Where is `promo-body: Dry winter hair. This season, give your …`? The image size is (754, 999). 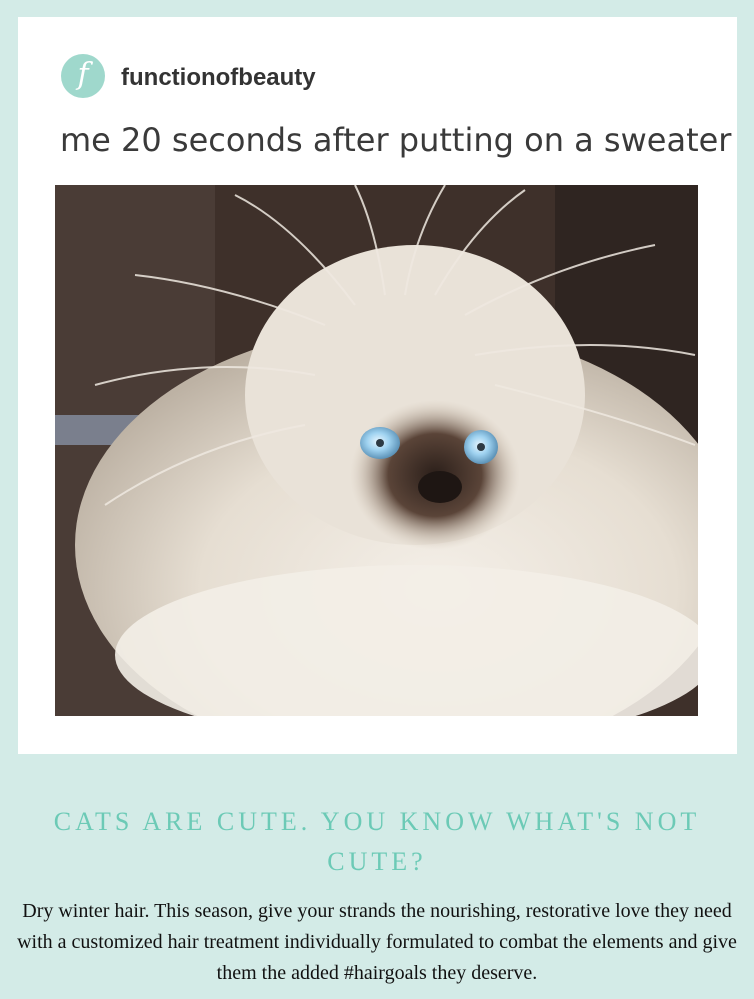
promo-body: Dry winter hair. This season, give your … is located at coordinates (377, 942).